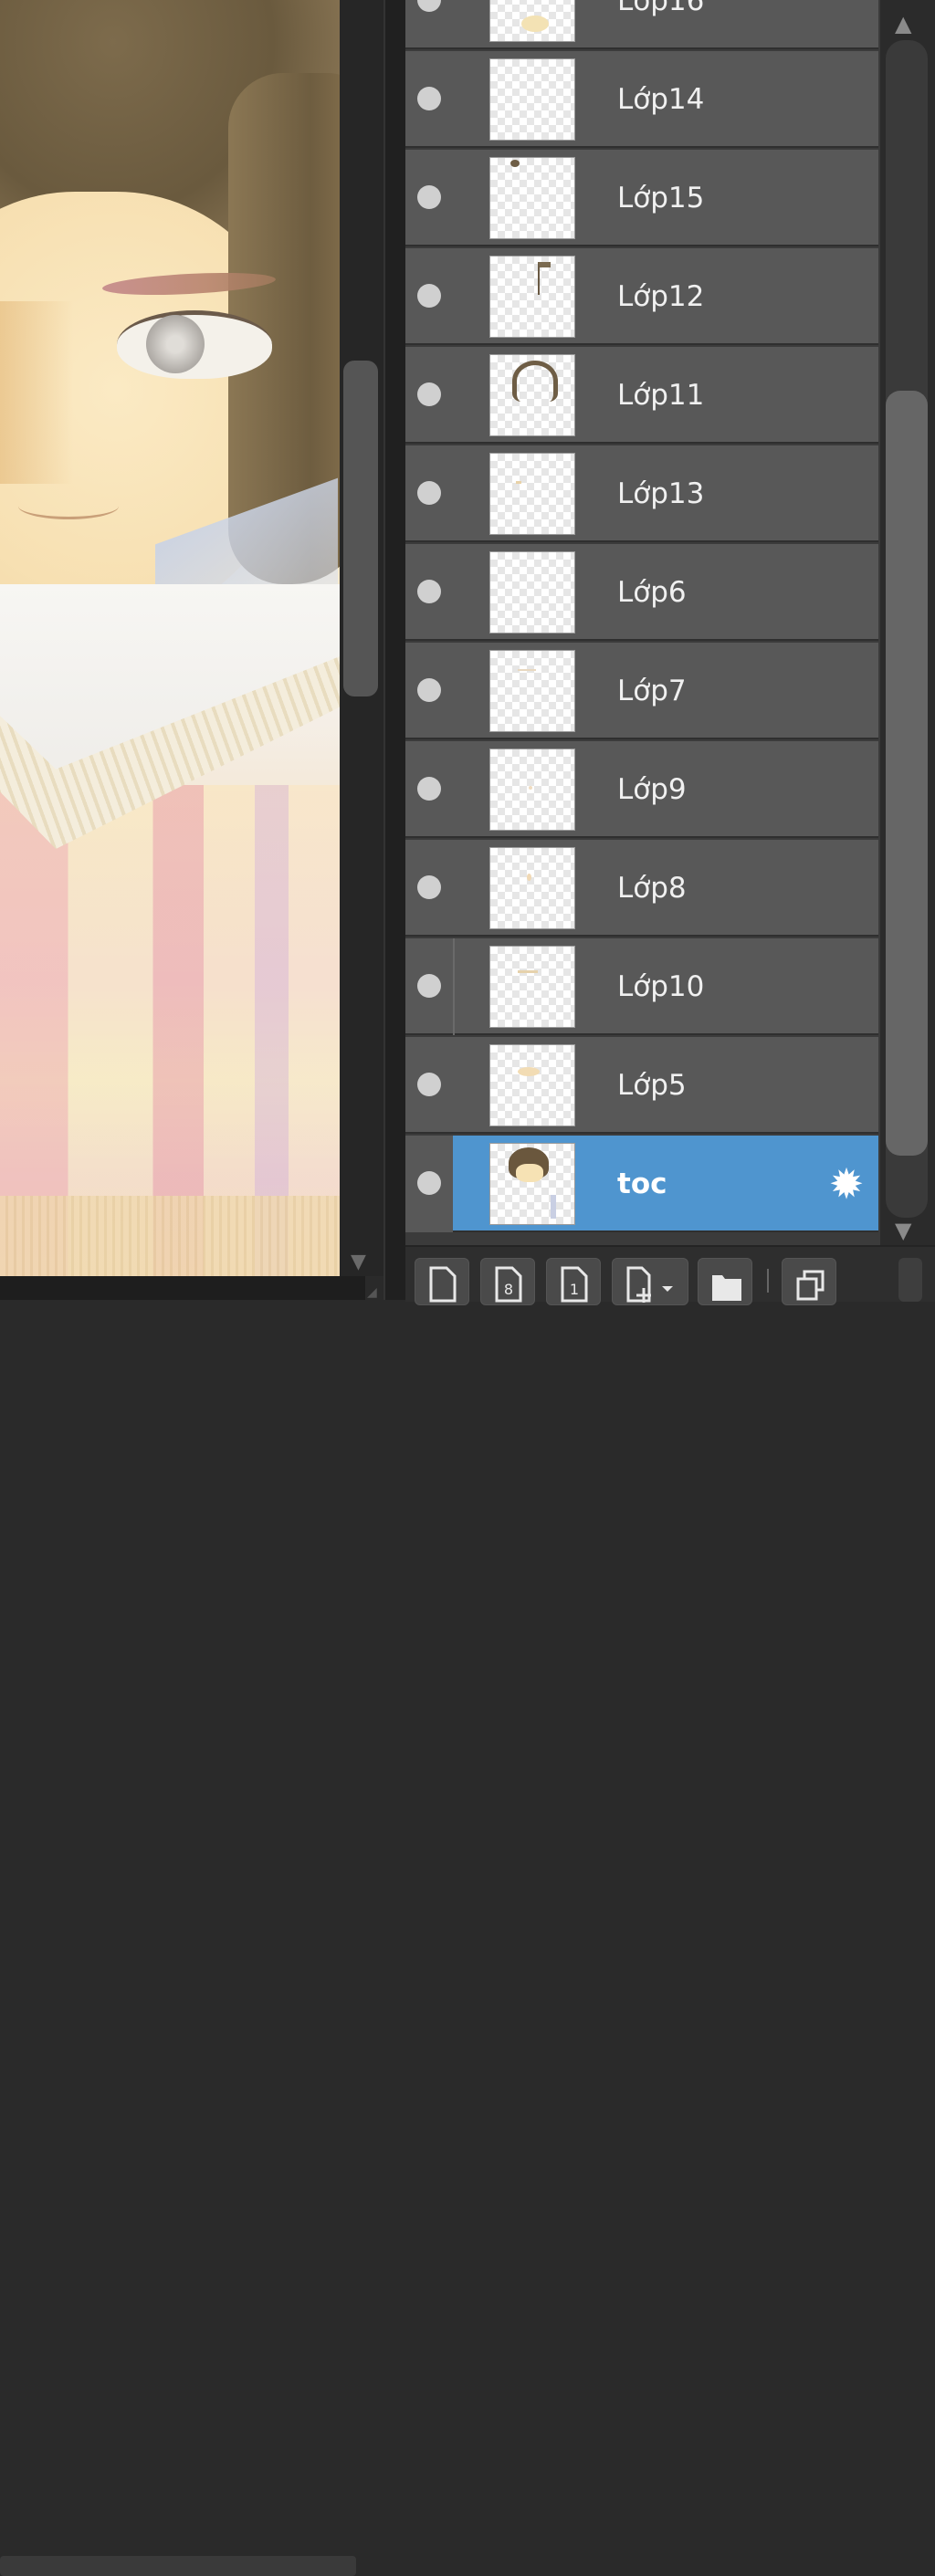 The image size is (935, 2576). I want to click on add-layer-menu-button, so click(650, 1281).